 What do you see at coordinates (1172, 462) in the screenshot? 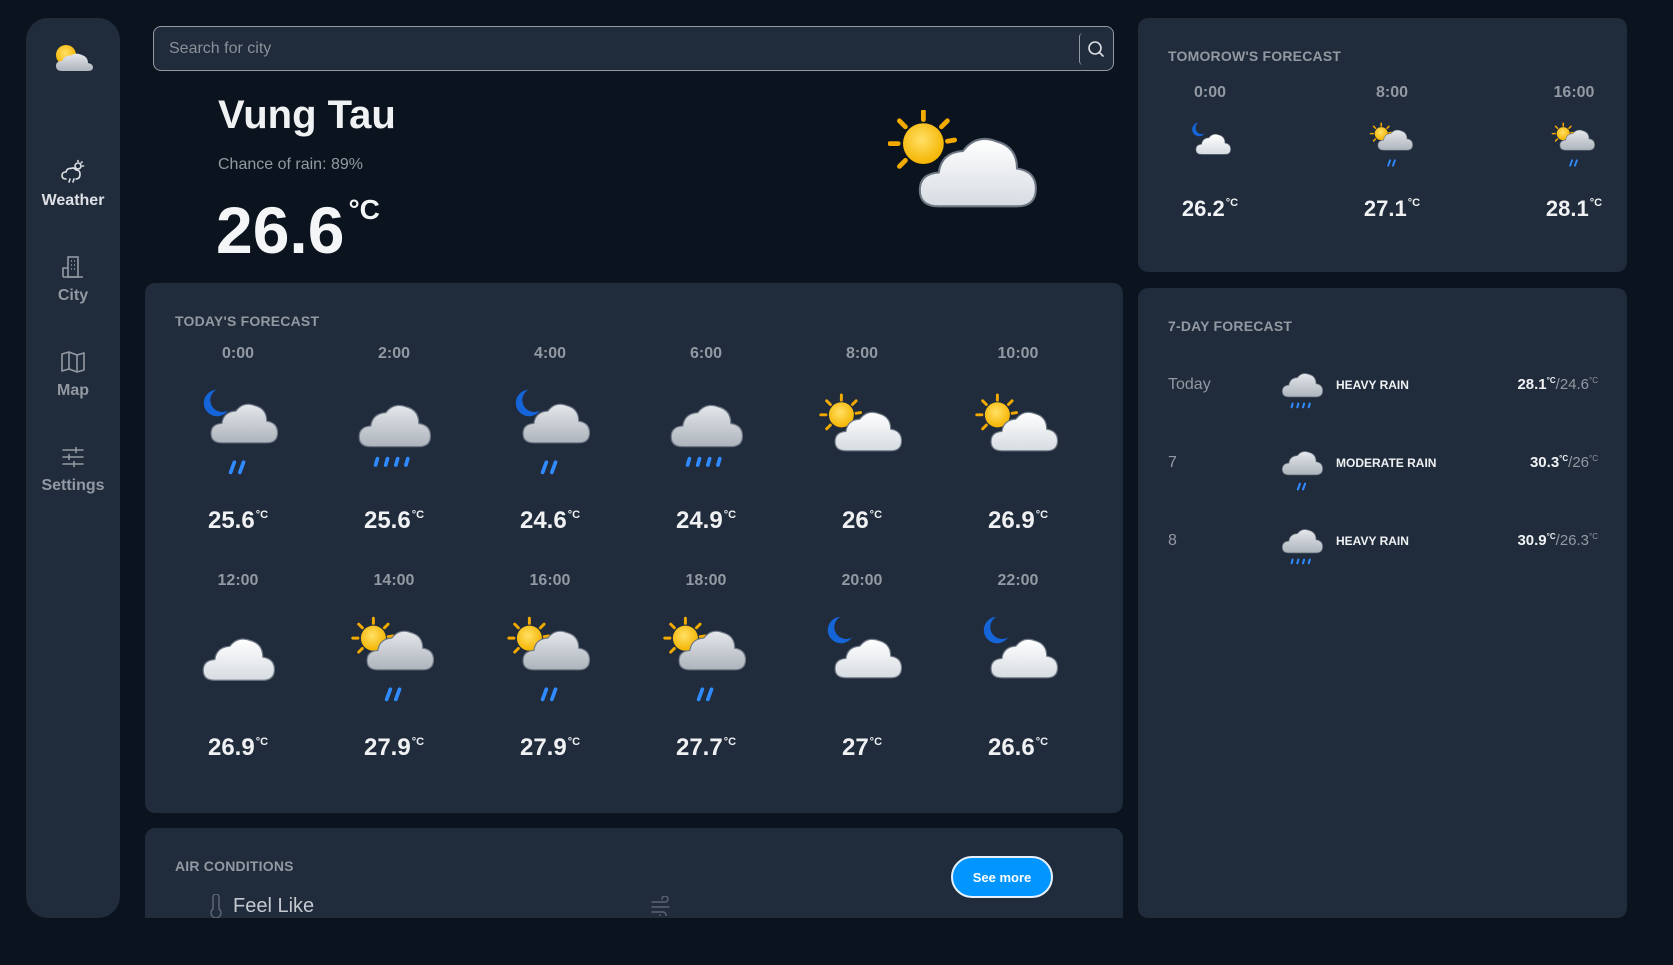
I see `day-name: 7` at bounding box center [1172, 462].